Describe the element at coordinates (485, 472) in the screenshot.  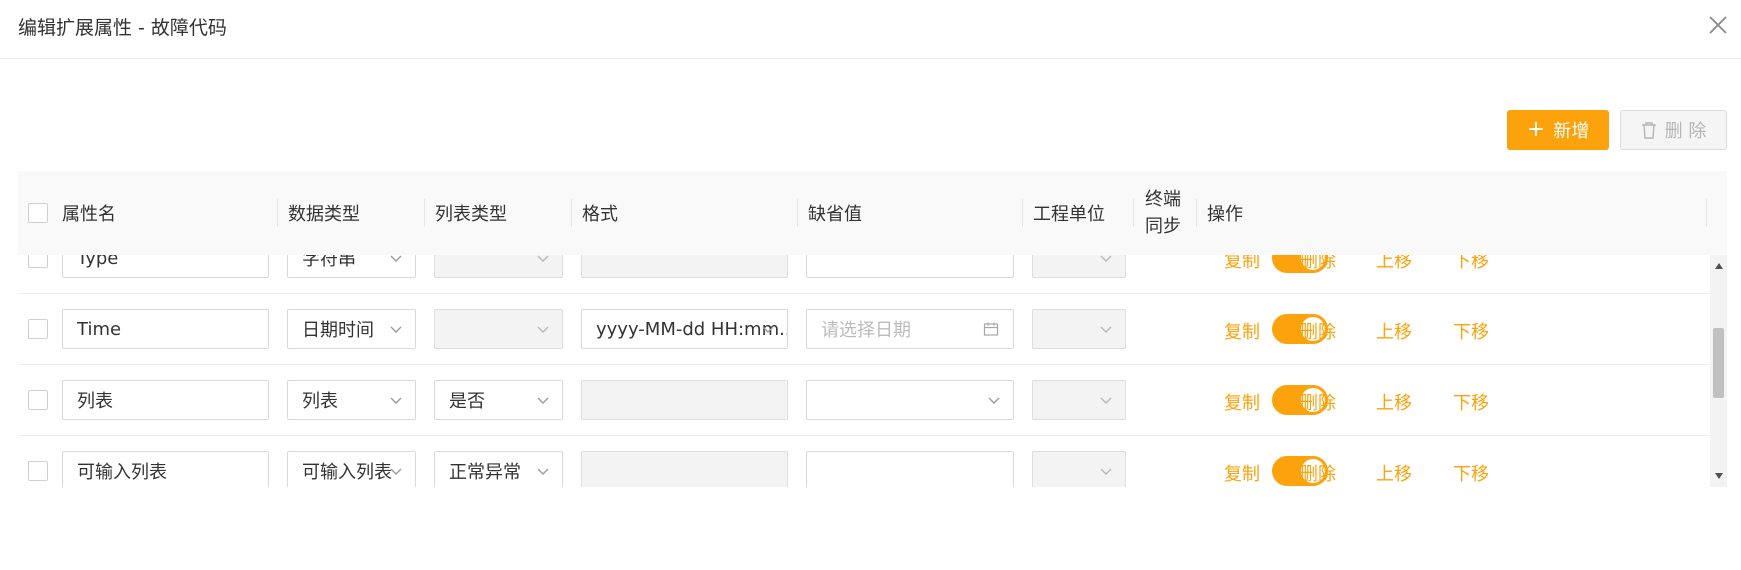
I see `list-type-value: 正常异常` at that location.